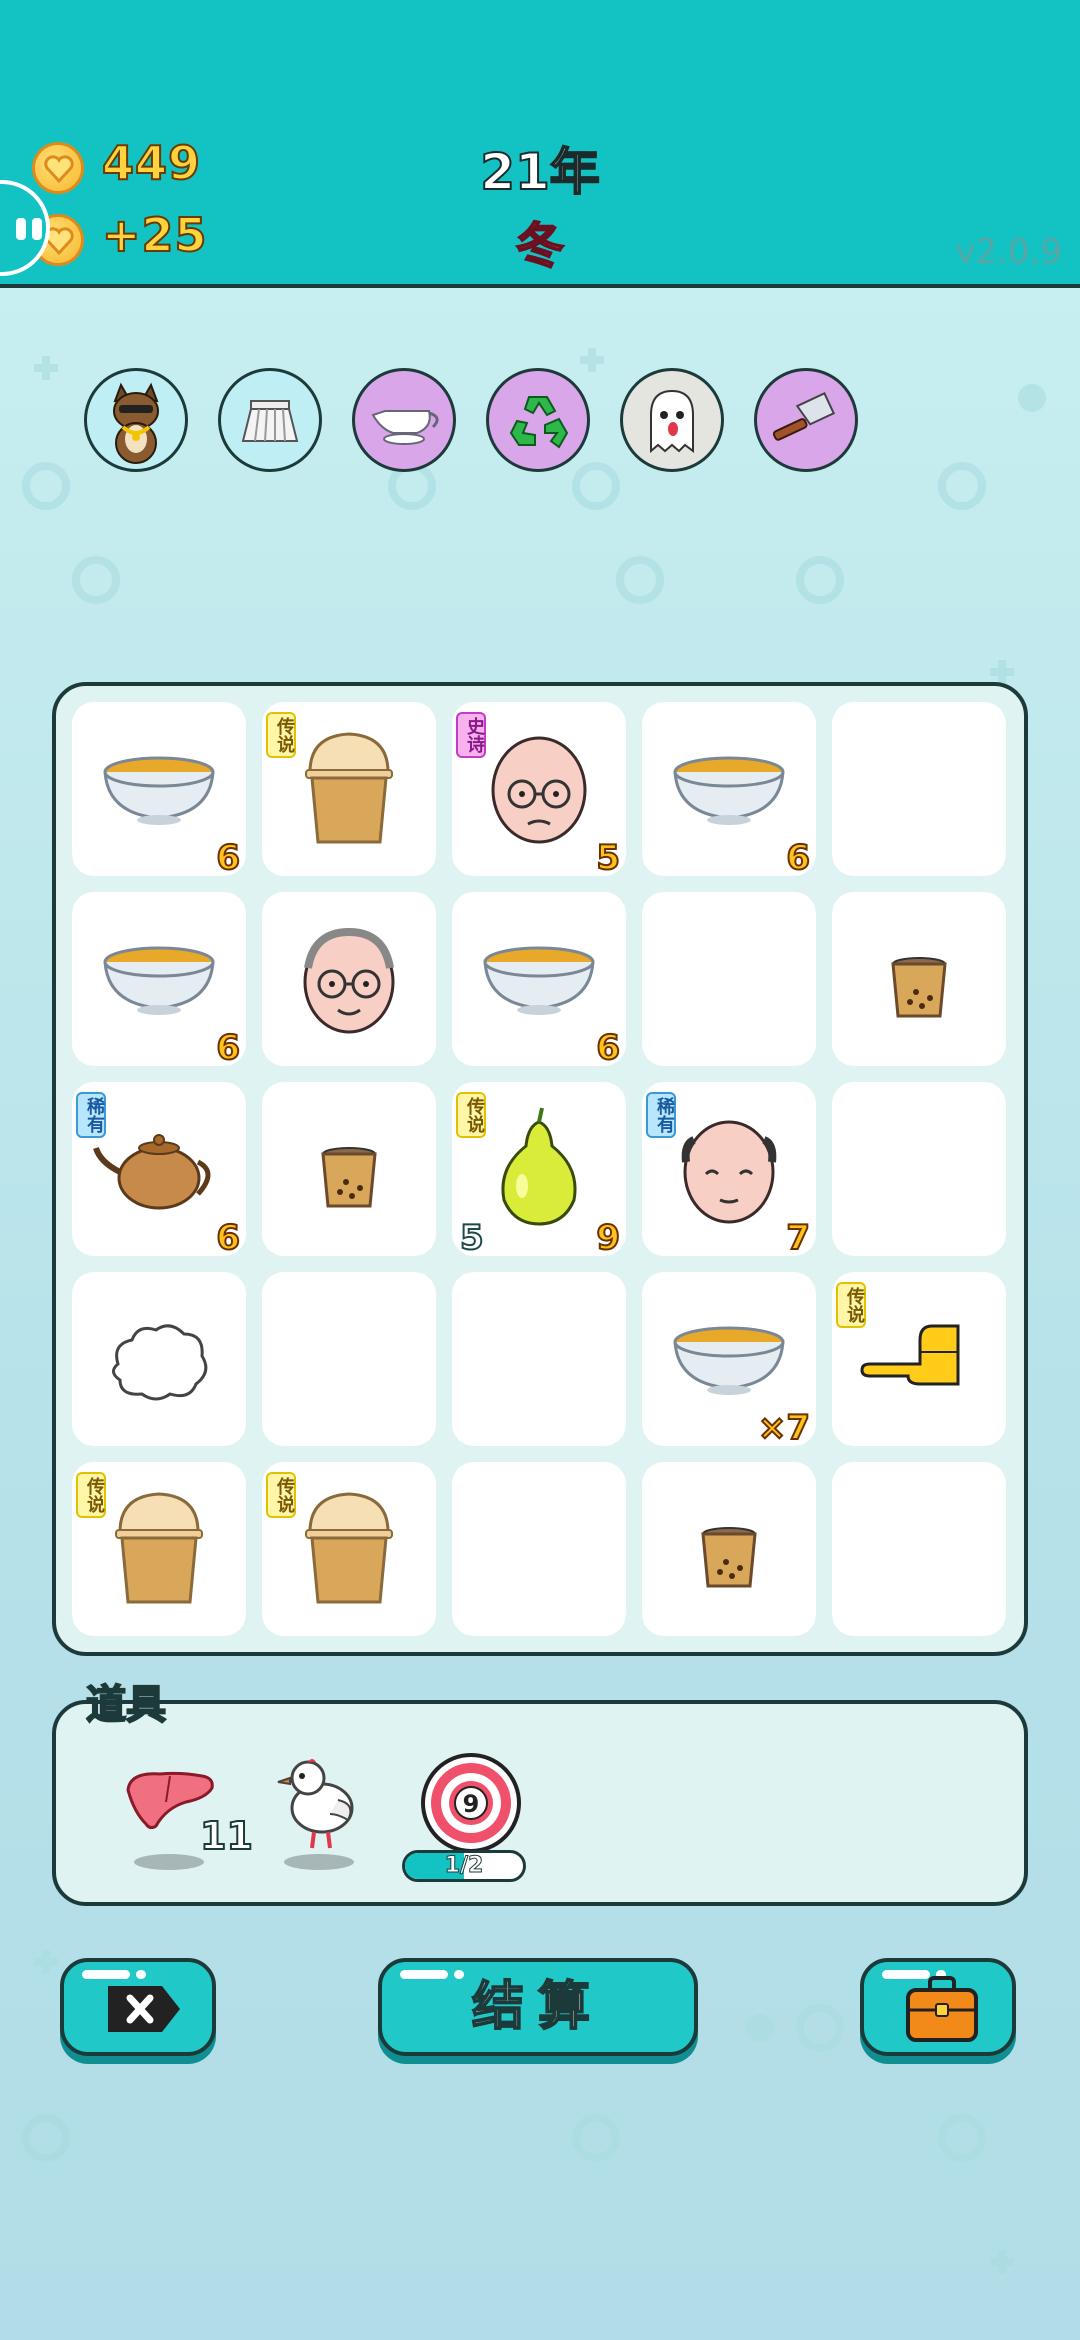 The height and width of the screenshot is (2340, 1080). I want to click on target-value: 9, so click(471, 1804).